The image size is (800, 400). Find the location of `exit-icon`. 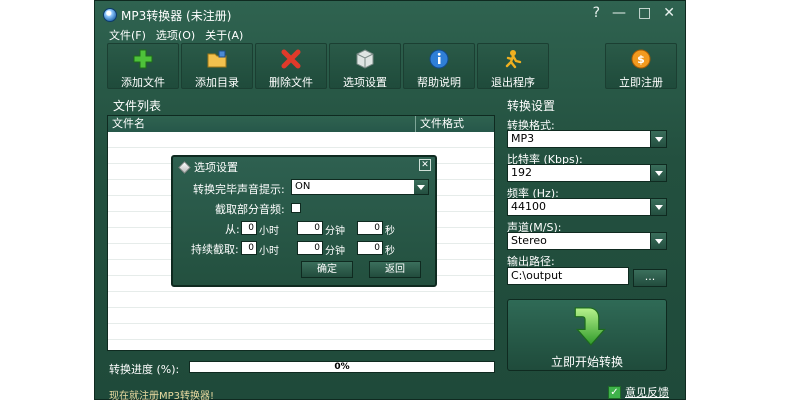

exit-icon is located at coordinates (513, 59).